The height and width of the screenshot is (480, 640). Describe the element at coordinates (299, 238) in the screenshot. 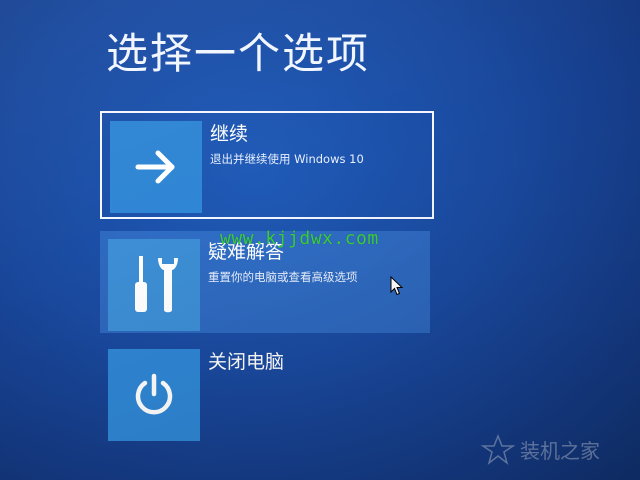

I see `watermark-text: www.kjjdwx.com` at that location.